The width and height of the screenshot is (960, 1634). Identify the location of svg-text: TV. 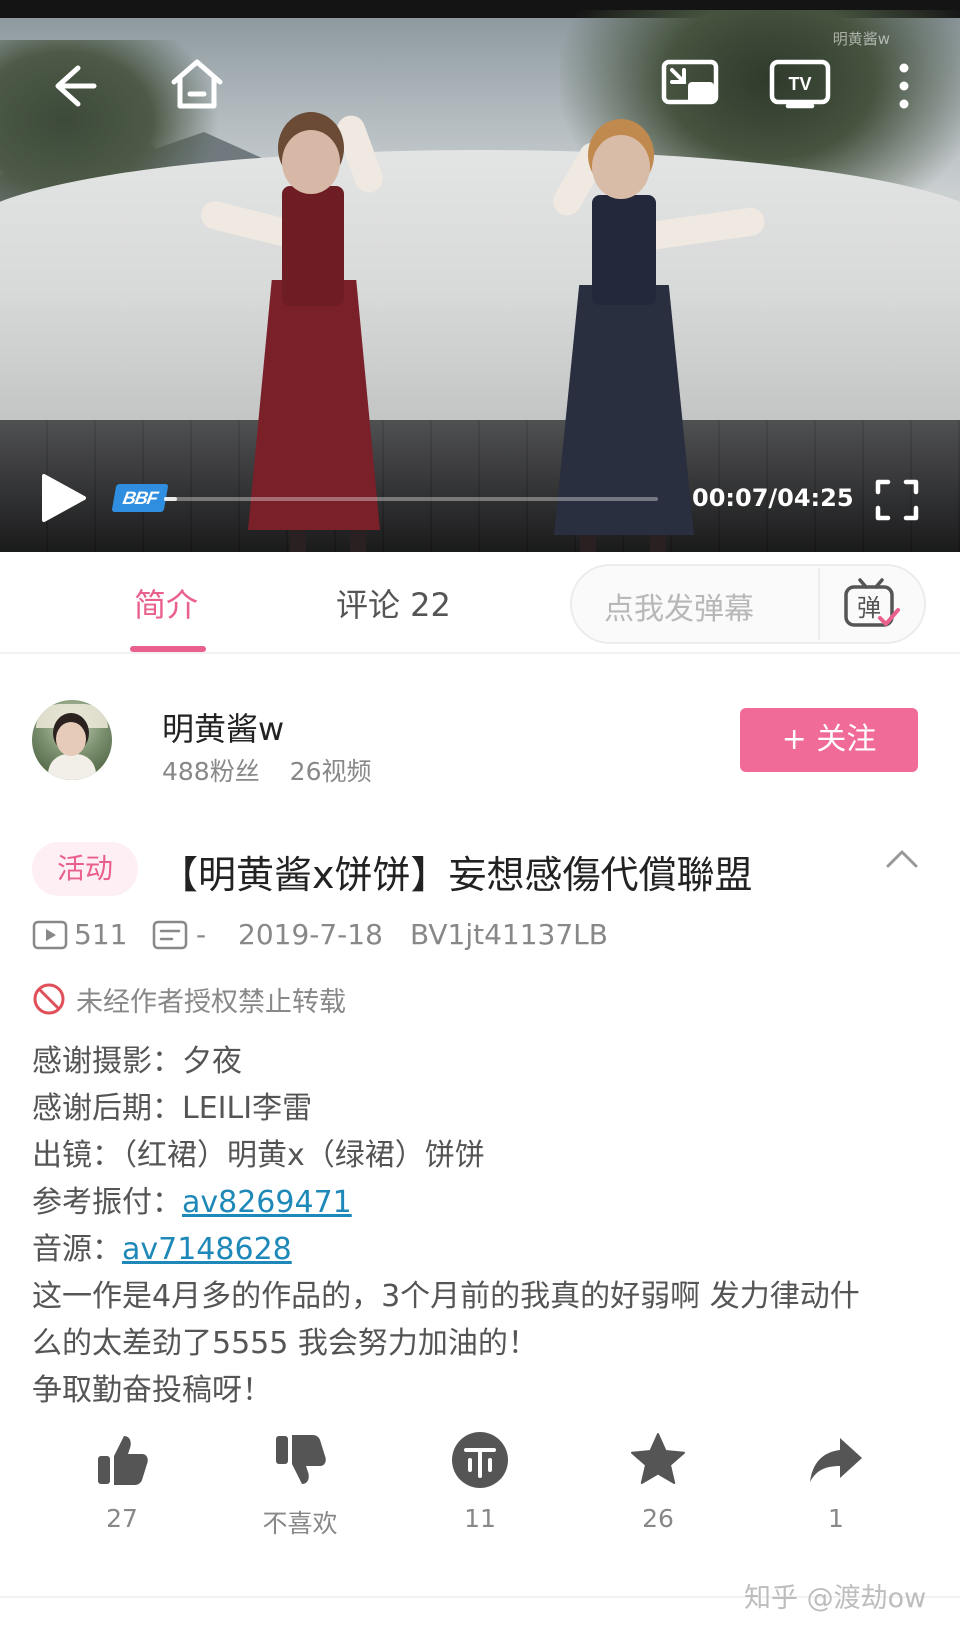
(799, 84).